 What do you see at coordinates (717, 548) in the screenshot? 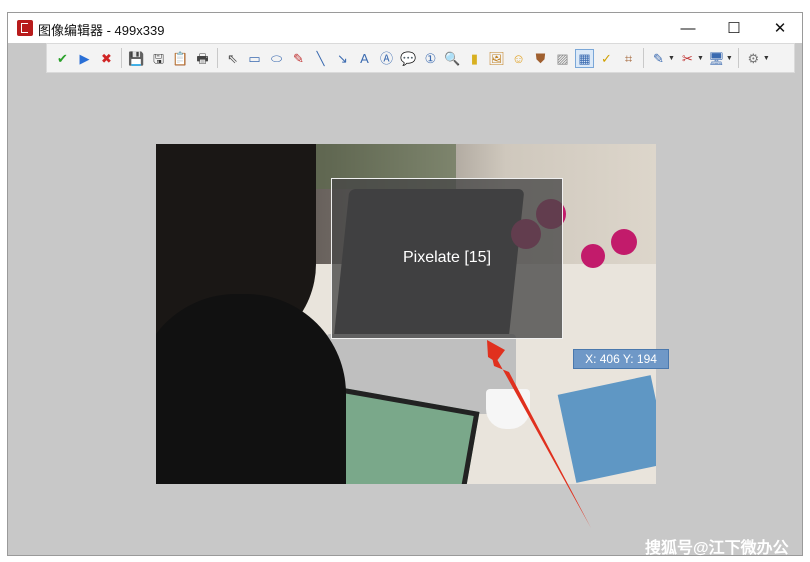
I see `watermark-text: 搜狐号@江下微办公` at bounding box center [717, 548].